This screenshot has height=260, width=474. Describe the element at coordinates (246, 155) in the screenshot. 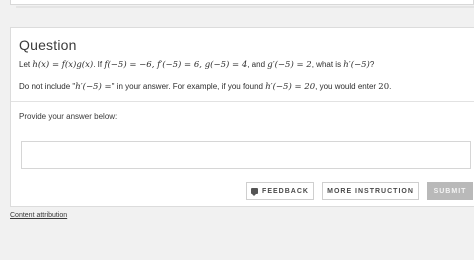

I see `answer-input` at that location.